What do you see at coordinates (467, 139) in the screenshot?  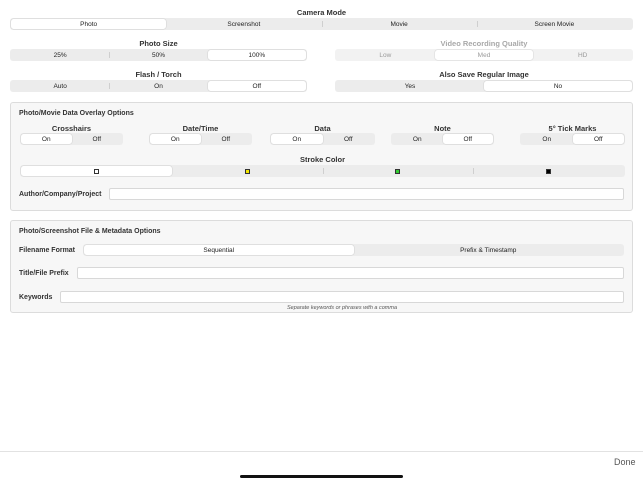 I see `note-off: Off` at bounding box center [467, 139].